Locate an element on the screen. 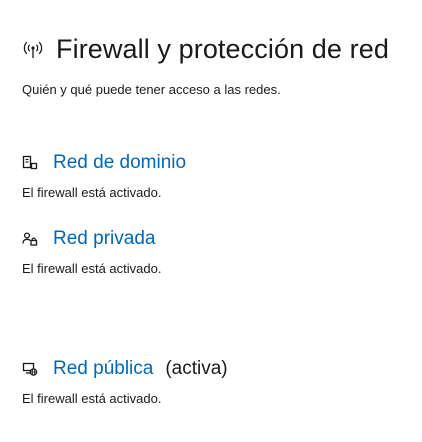 The width and height of the screenshot is (422, 442). page-header: Firewall y protección de red is located at coordinates (205, 49).